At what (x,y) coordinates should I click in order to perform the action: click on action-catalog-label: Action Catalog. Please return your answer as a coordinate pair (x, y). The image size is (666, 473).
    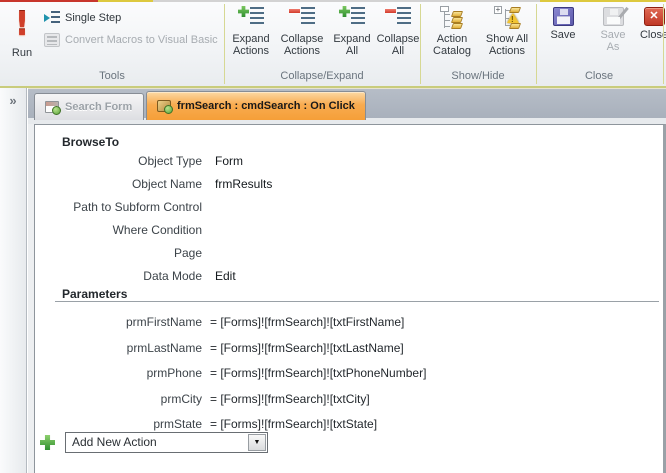
    Looking at the image, I should click on (452, 45).